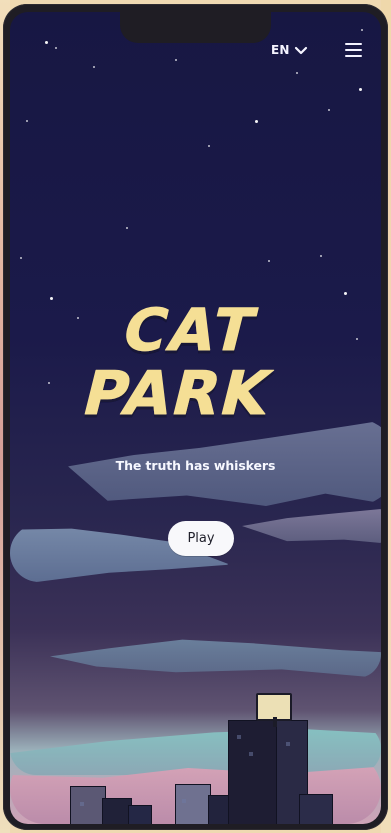 This screenshot has height=833, width=391. Describe the element at coordinates (178, 394) in the screenshot. I see `logo-line-park: PARK` at that location.